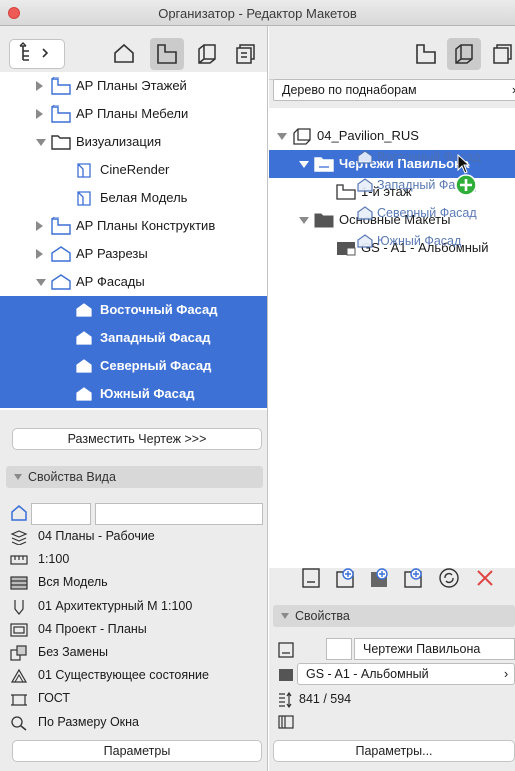  I want to click on view-property-row: 01 Существующее состояние, so click(135, 676).